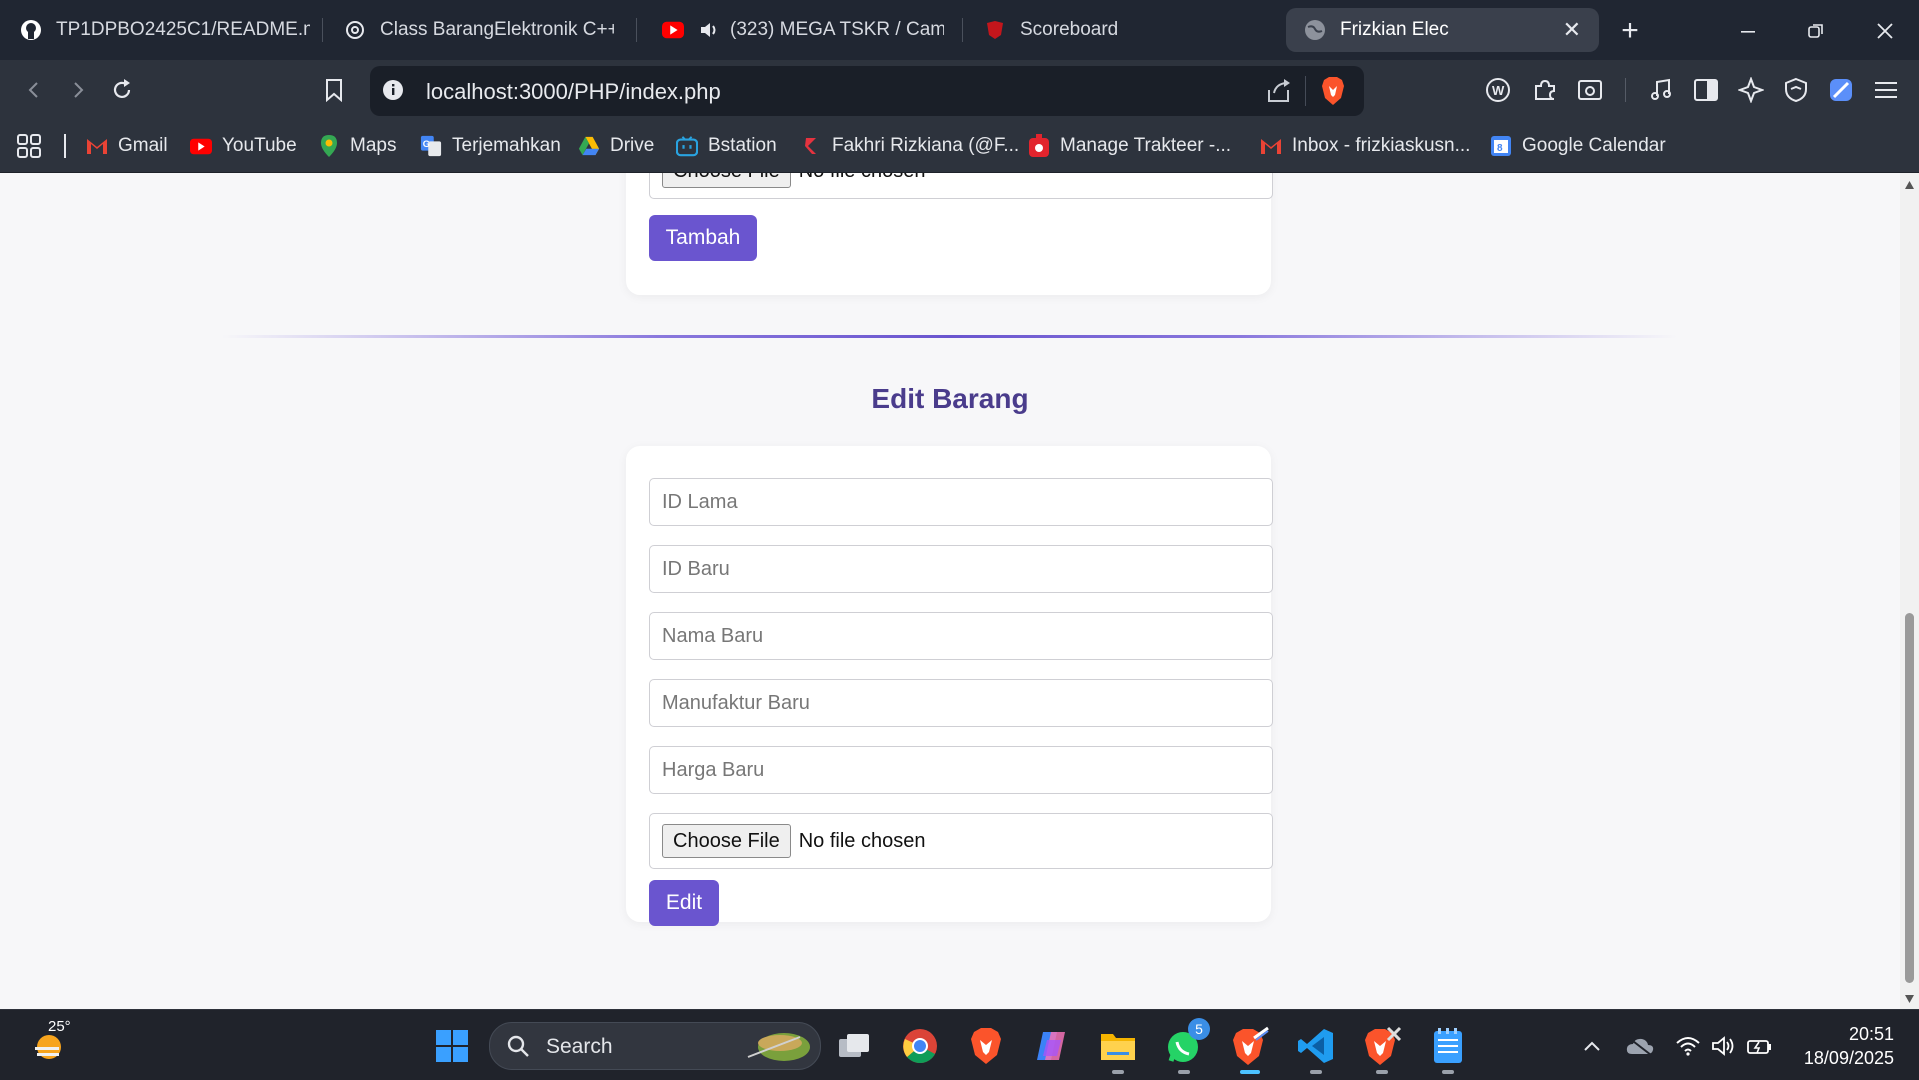 The height and width of the screenshot is (1080, 1919). I want to click on tab-class-barang: Class BarangElektronik C++, so click(479, 30).